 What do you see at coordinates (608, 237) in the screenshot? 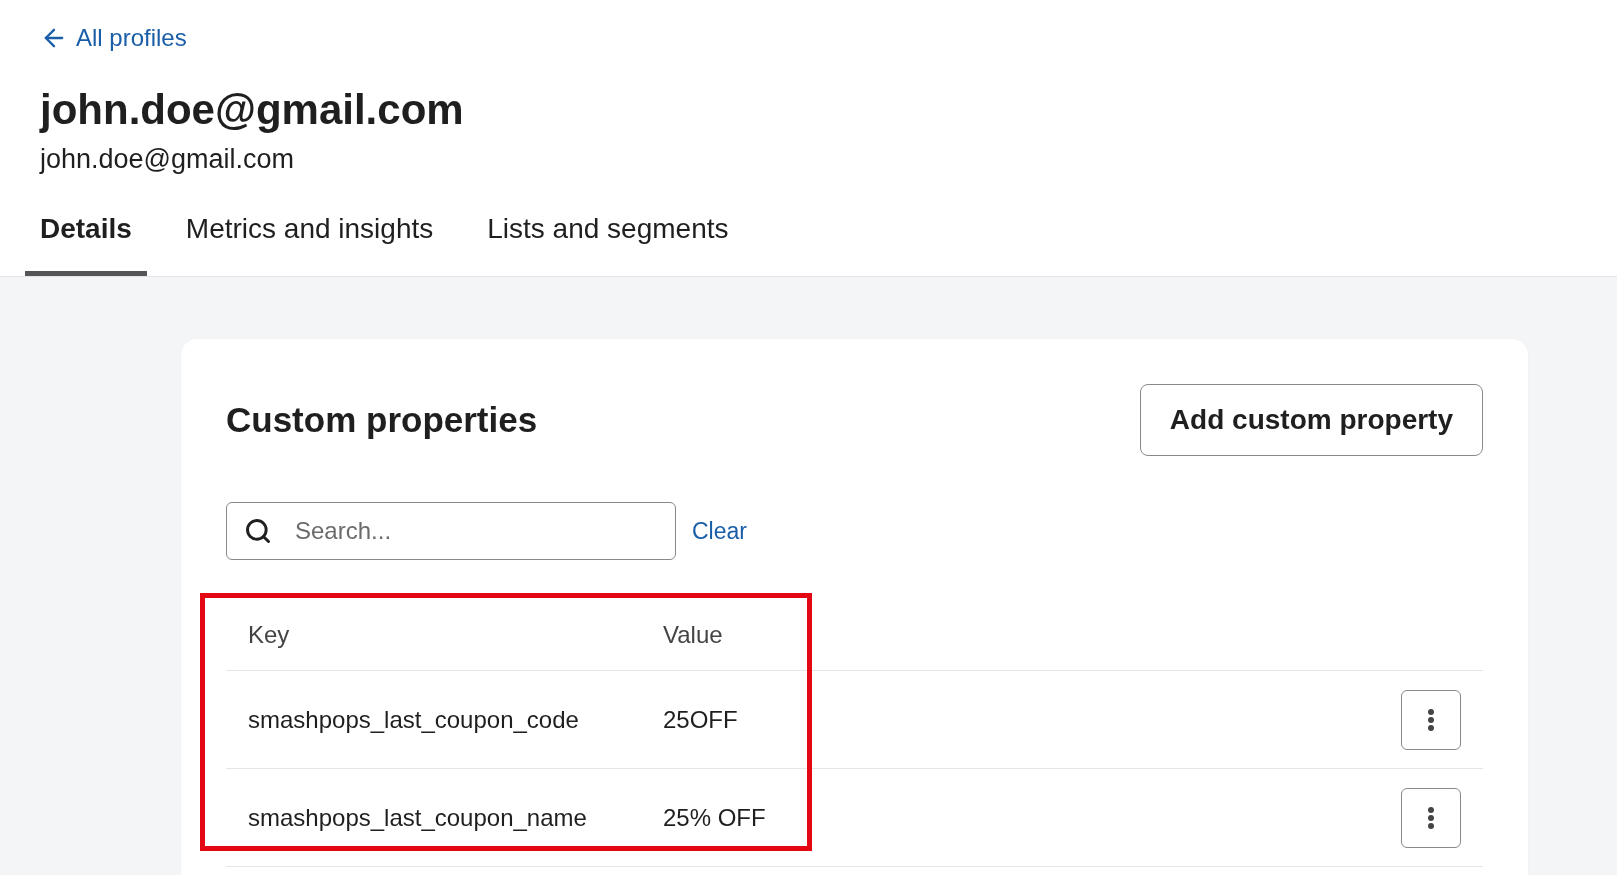
I see `tab: Lists and segments` at bounding box center [608, 237].